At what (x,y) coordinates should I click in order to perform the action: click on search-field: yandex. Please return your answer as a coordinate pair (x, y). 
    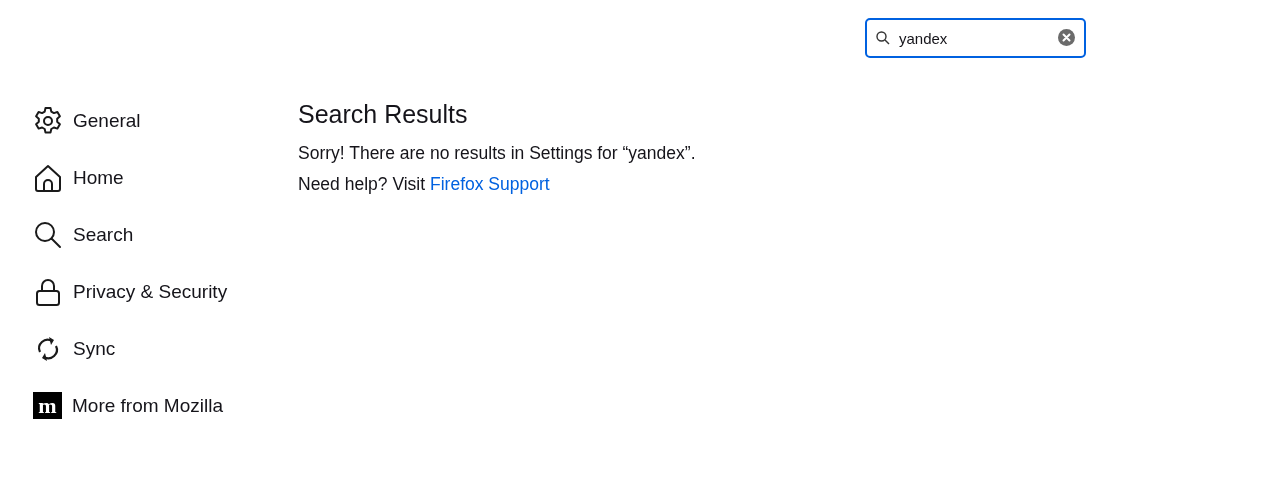
    Looking at the image, I should click on (975, 38).